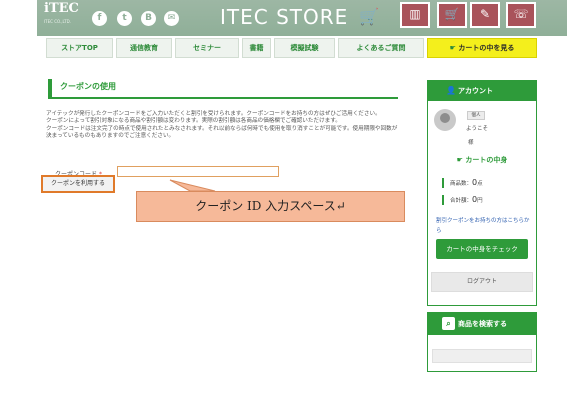  What do you see at coordinates (451, 90) in the screenshot?
I see `user-icon: 👤` at bounding box center [451, 90].